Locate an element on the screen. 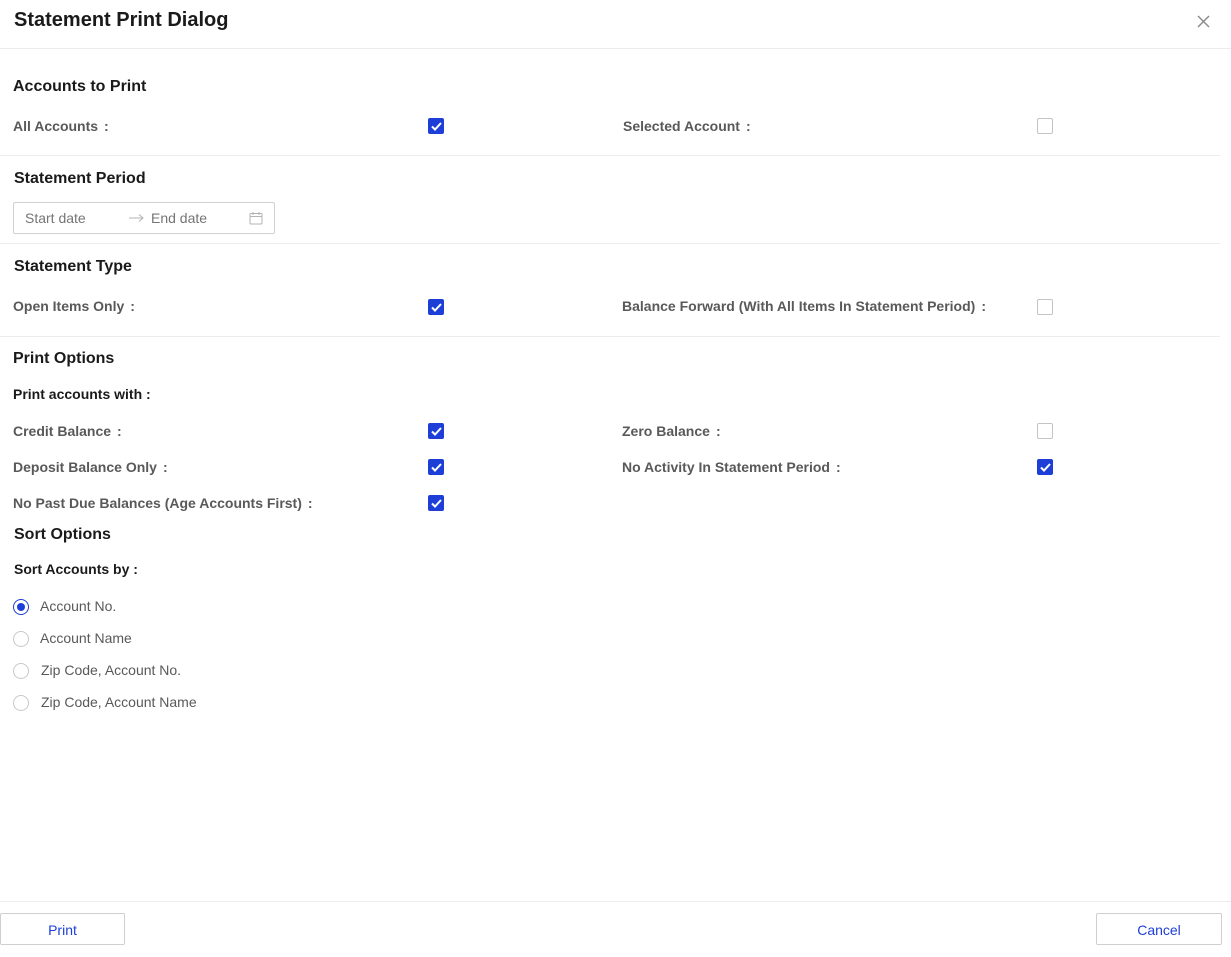  sort-option-label: Zip Code, Account No. is located at coordinates (111, 670).